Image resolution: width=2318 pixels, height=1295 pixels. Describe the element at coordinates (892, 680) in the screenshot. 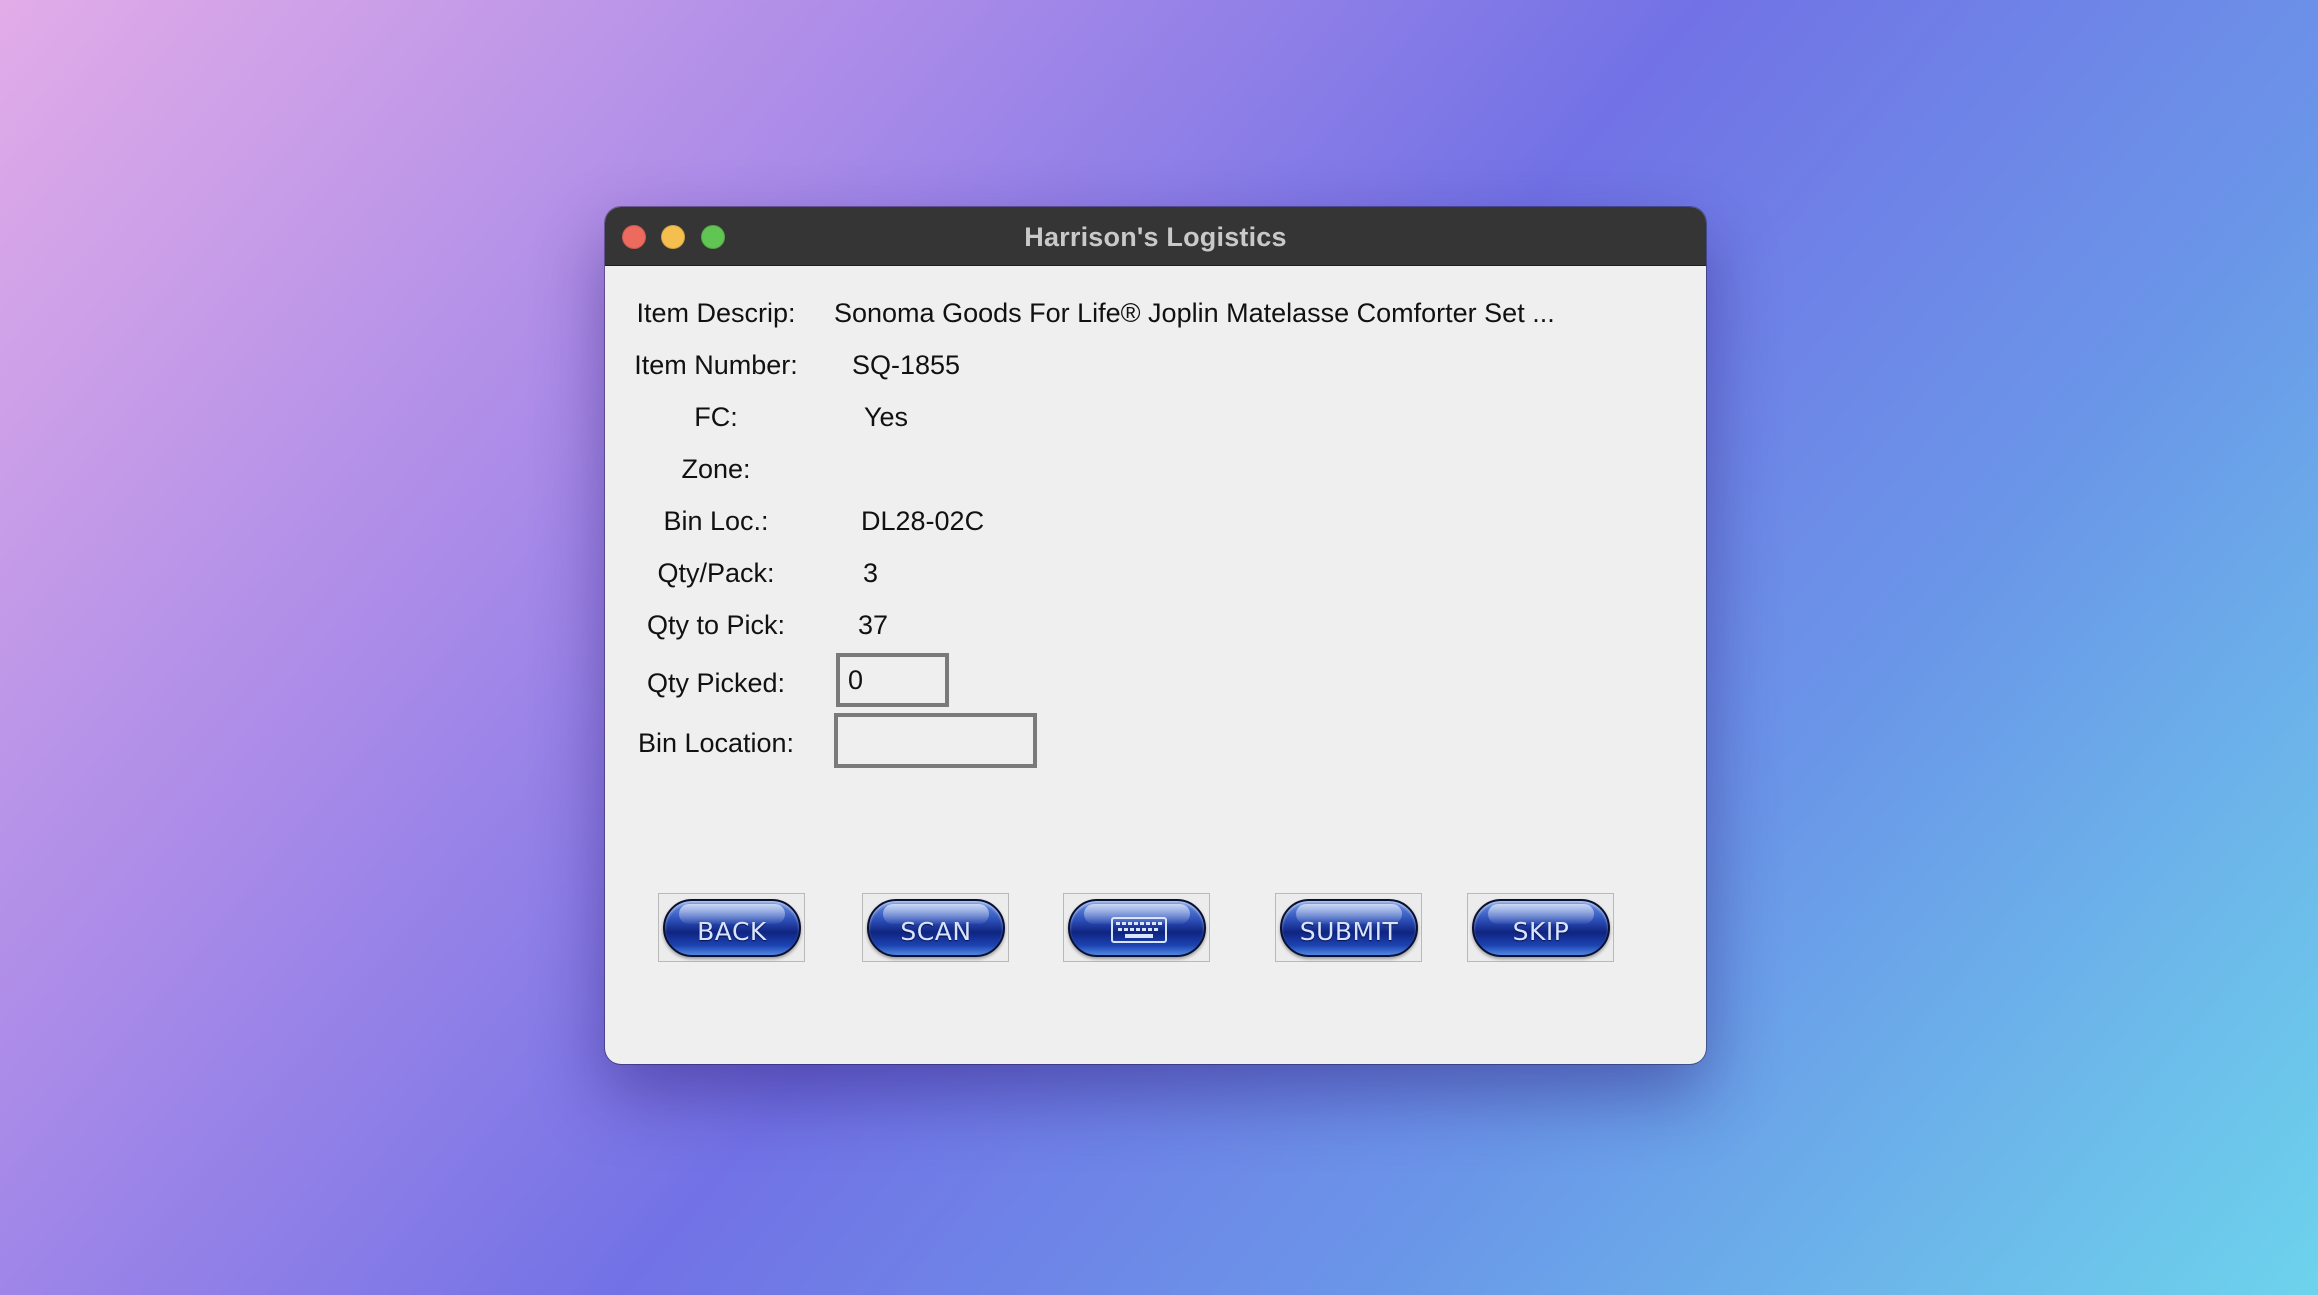

I see `qty-picked-input` at that location.